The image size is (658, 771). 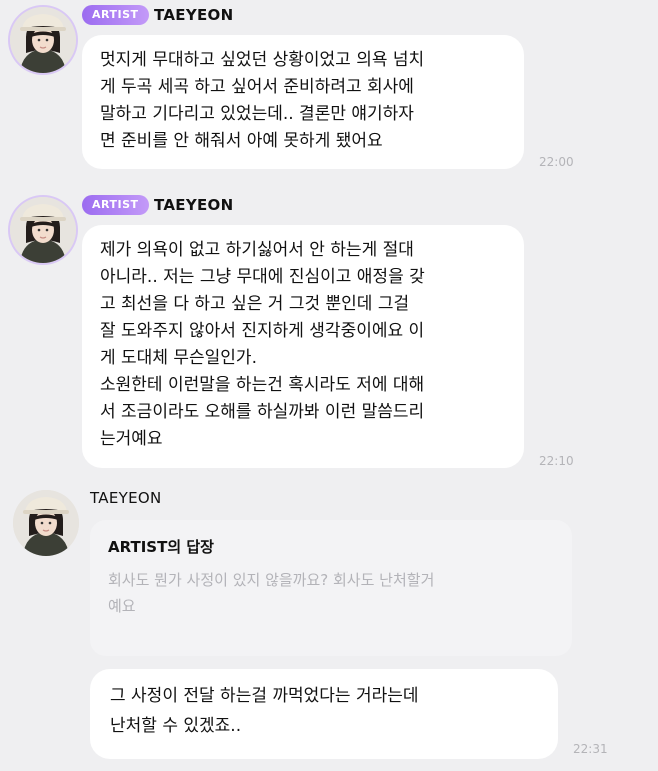 I want to click on reply-title: ARTIST의 답장, so click(x=161, y=547).